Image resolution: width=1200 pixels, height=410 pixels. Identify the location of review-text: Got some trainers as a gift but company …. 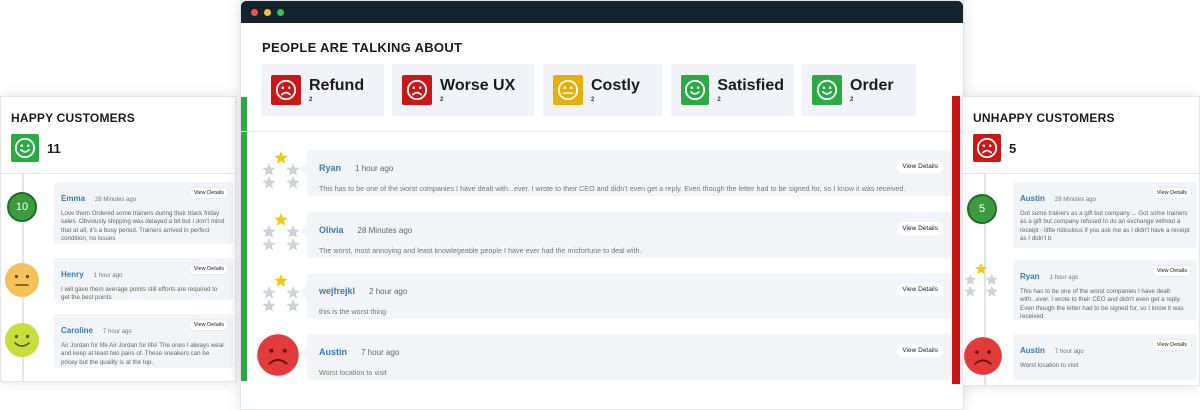
(1105, 226).